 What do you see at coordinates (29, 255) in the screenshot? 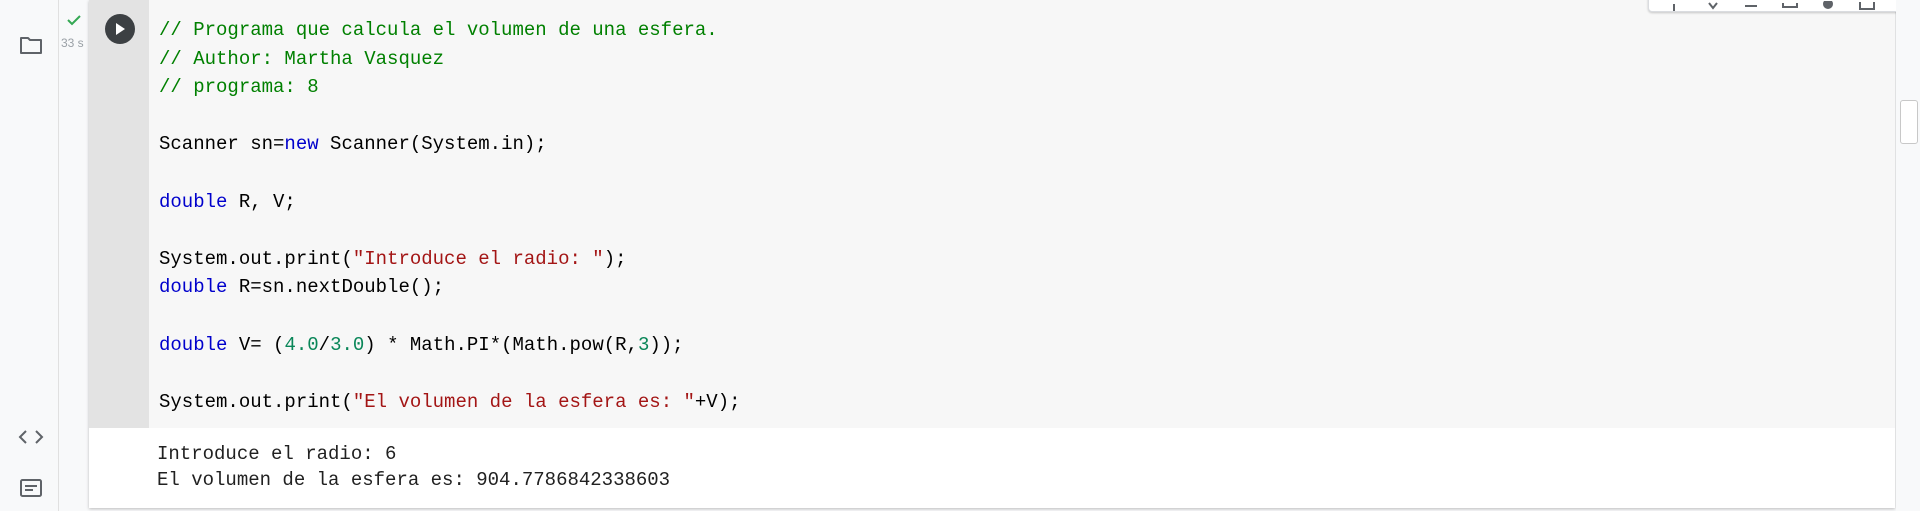
I see `left-sidebar` at bounding box center [29, 255].